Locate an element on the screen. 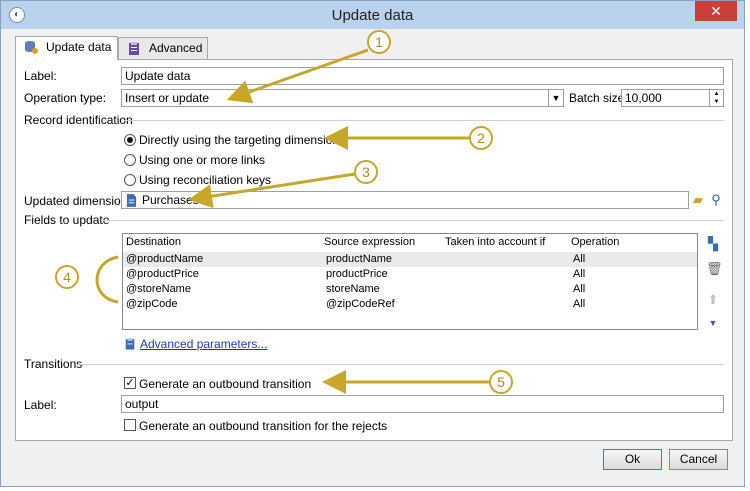 This screenshot has width=750, height=491. ok-button: Ok is located at coordinates (632, 459).